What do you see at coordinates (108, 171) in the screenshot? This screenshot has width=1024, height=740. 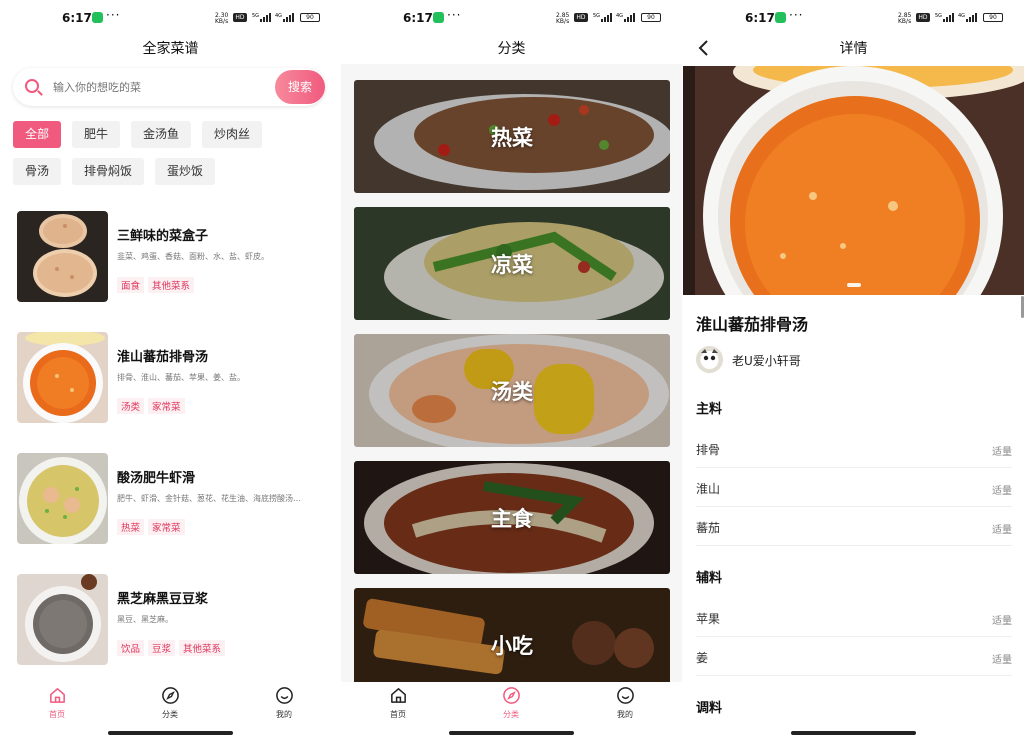 I see `chip-rib-rice: 排骨焖饭` at bounding box center [108, 171].